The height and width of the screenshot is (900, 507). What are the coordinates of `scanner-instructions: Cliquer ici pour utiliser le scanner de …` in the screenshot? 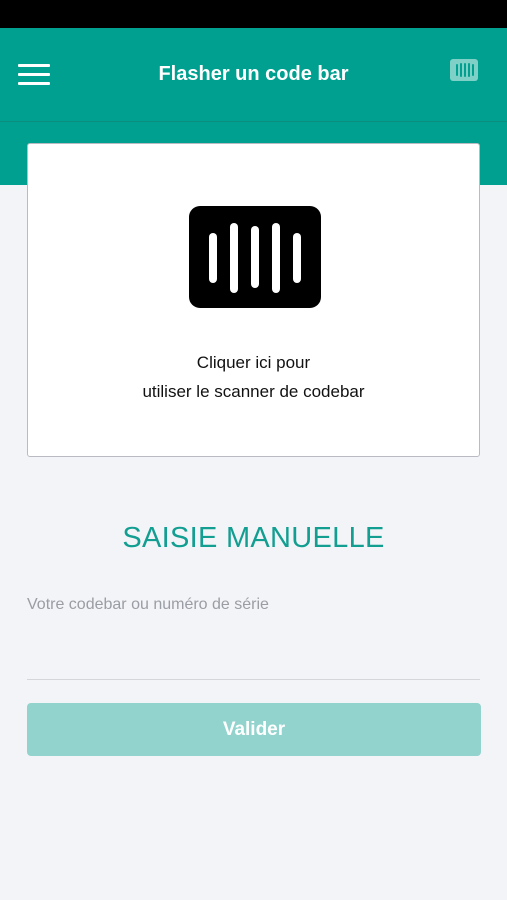 It's located at (253, 377).